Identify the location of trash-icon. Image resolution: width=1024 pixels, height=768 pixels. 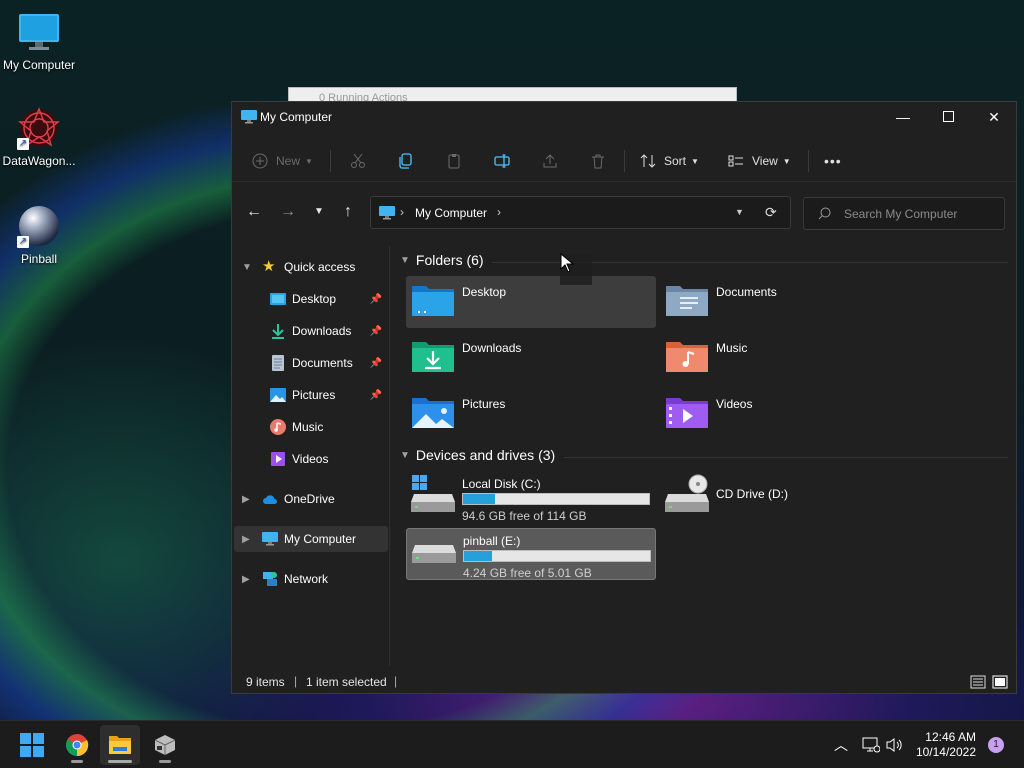
(598, 161).